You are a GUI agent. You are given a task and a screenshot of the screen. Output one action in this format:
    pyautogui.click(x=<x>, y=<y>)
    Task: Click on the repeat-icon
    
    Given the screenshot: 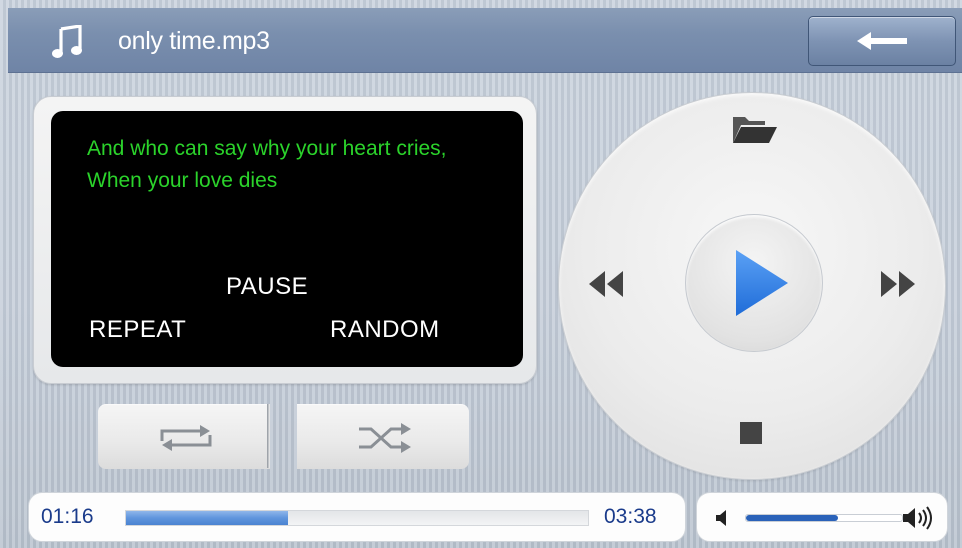 What is the action you would take?
    pyautogui.click(x=186, y=438)
    